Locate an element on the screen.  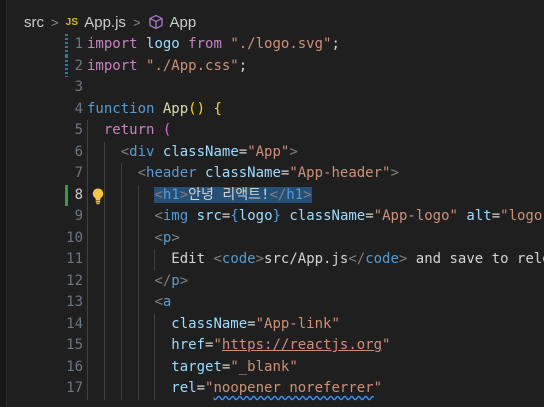
lightbulb-icon is located at coordinates (98, 196).